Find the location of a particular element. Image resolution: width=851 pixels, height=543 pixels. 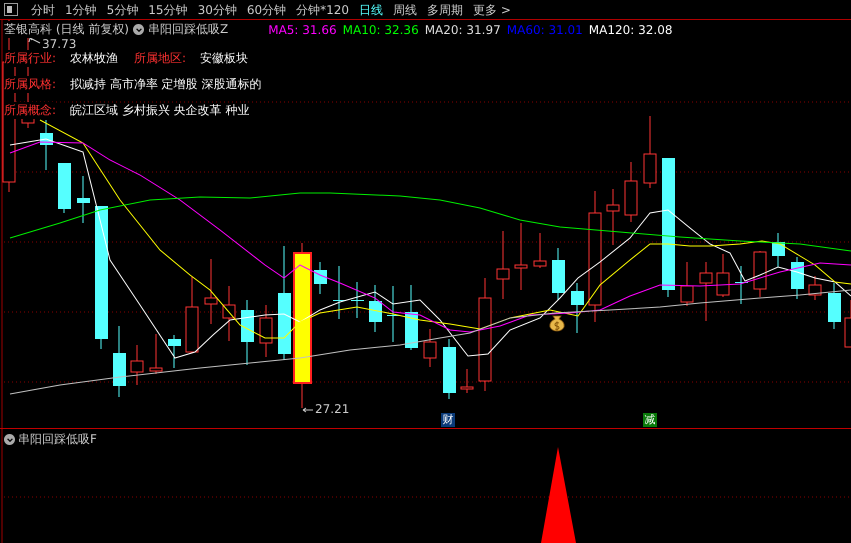

period-tab: 日线 is located at coordinates (371, 9).